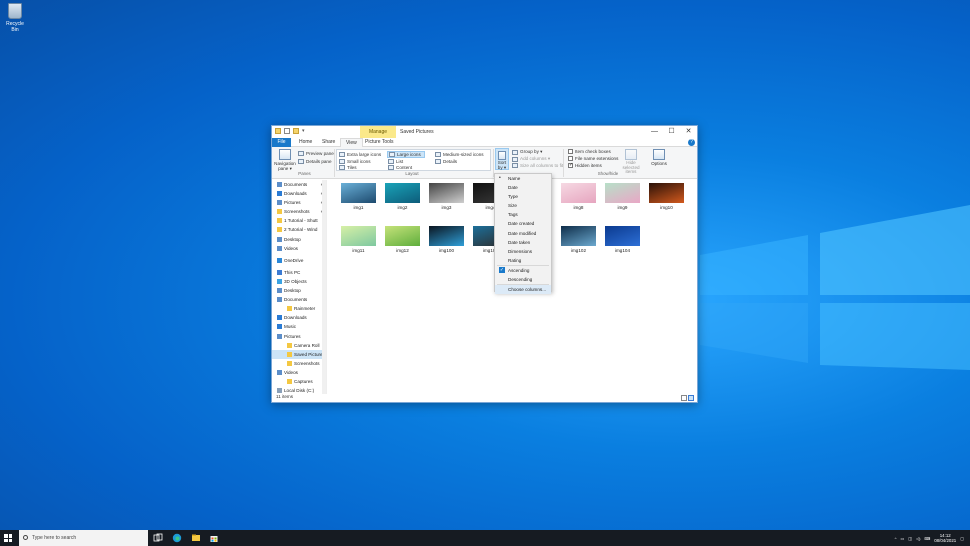 The width and height of the screenshot is (970, 546). Describe the element at coordinates (378, 132) in the screenshot. I see `manage-context-tab: Manage` at that location.